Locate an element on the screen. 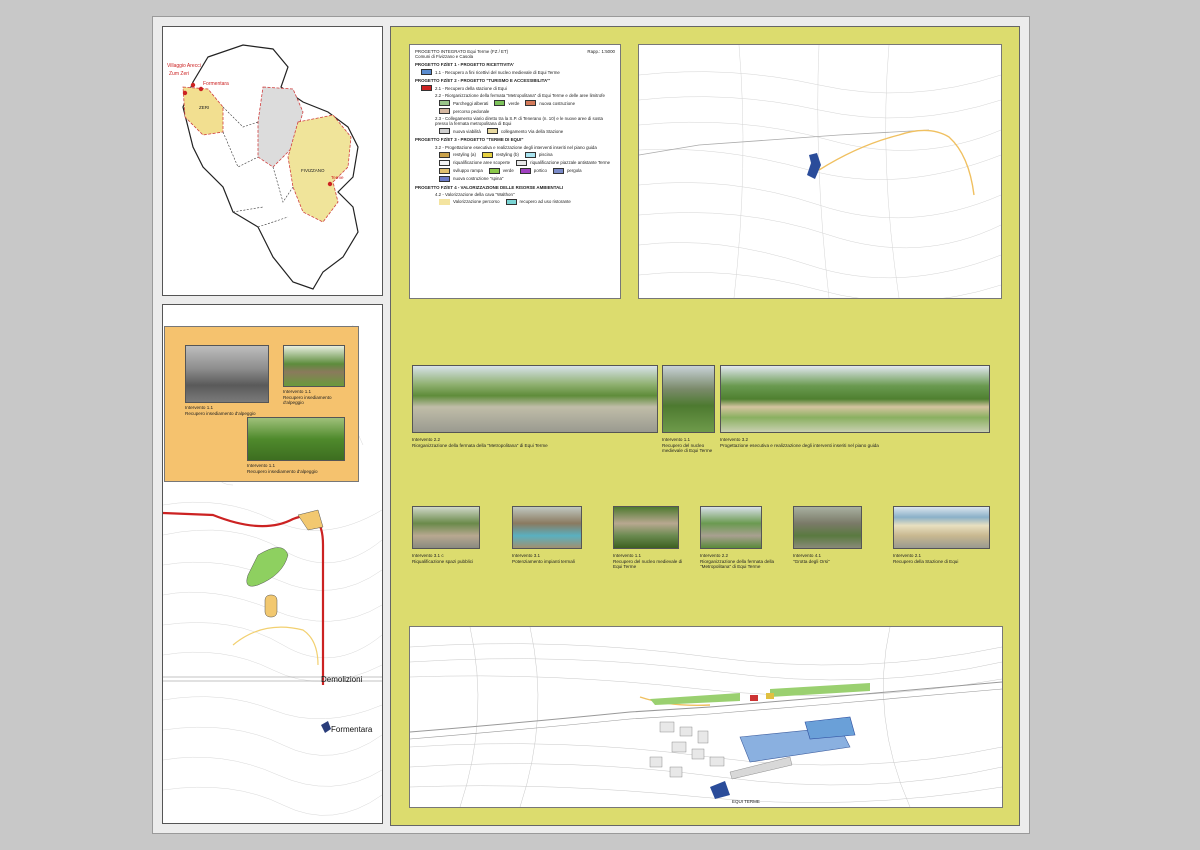  legend-swatch-label: pergola is located at coordinates (574, 171).